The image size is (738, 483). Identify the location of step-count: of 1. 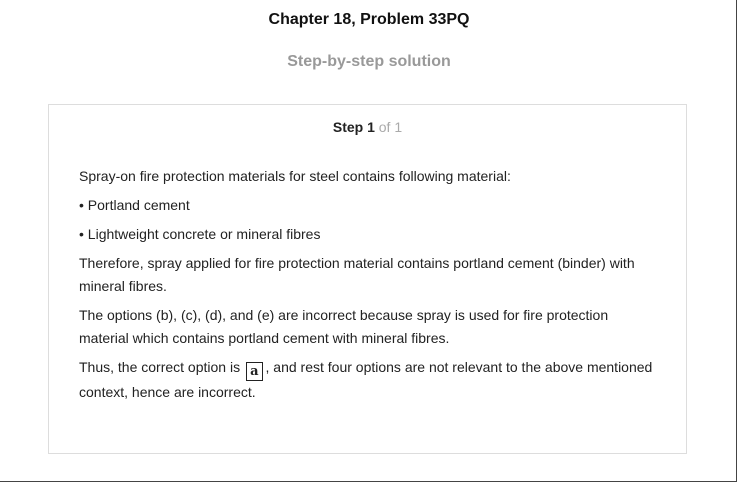
(390, 127).